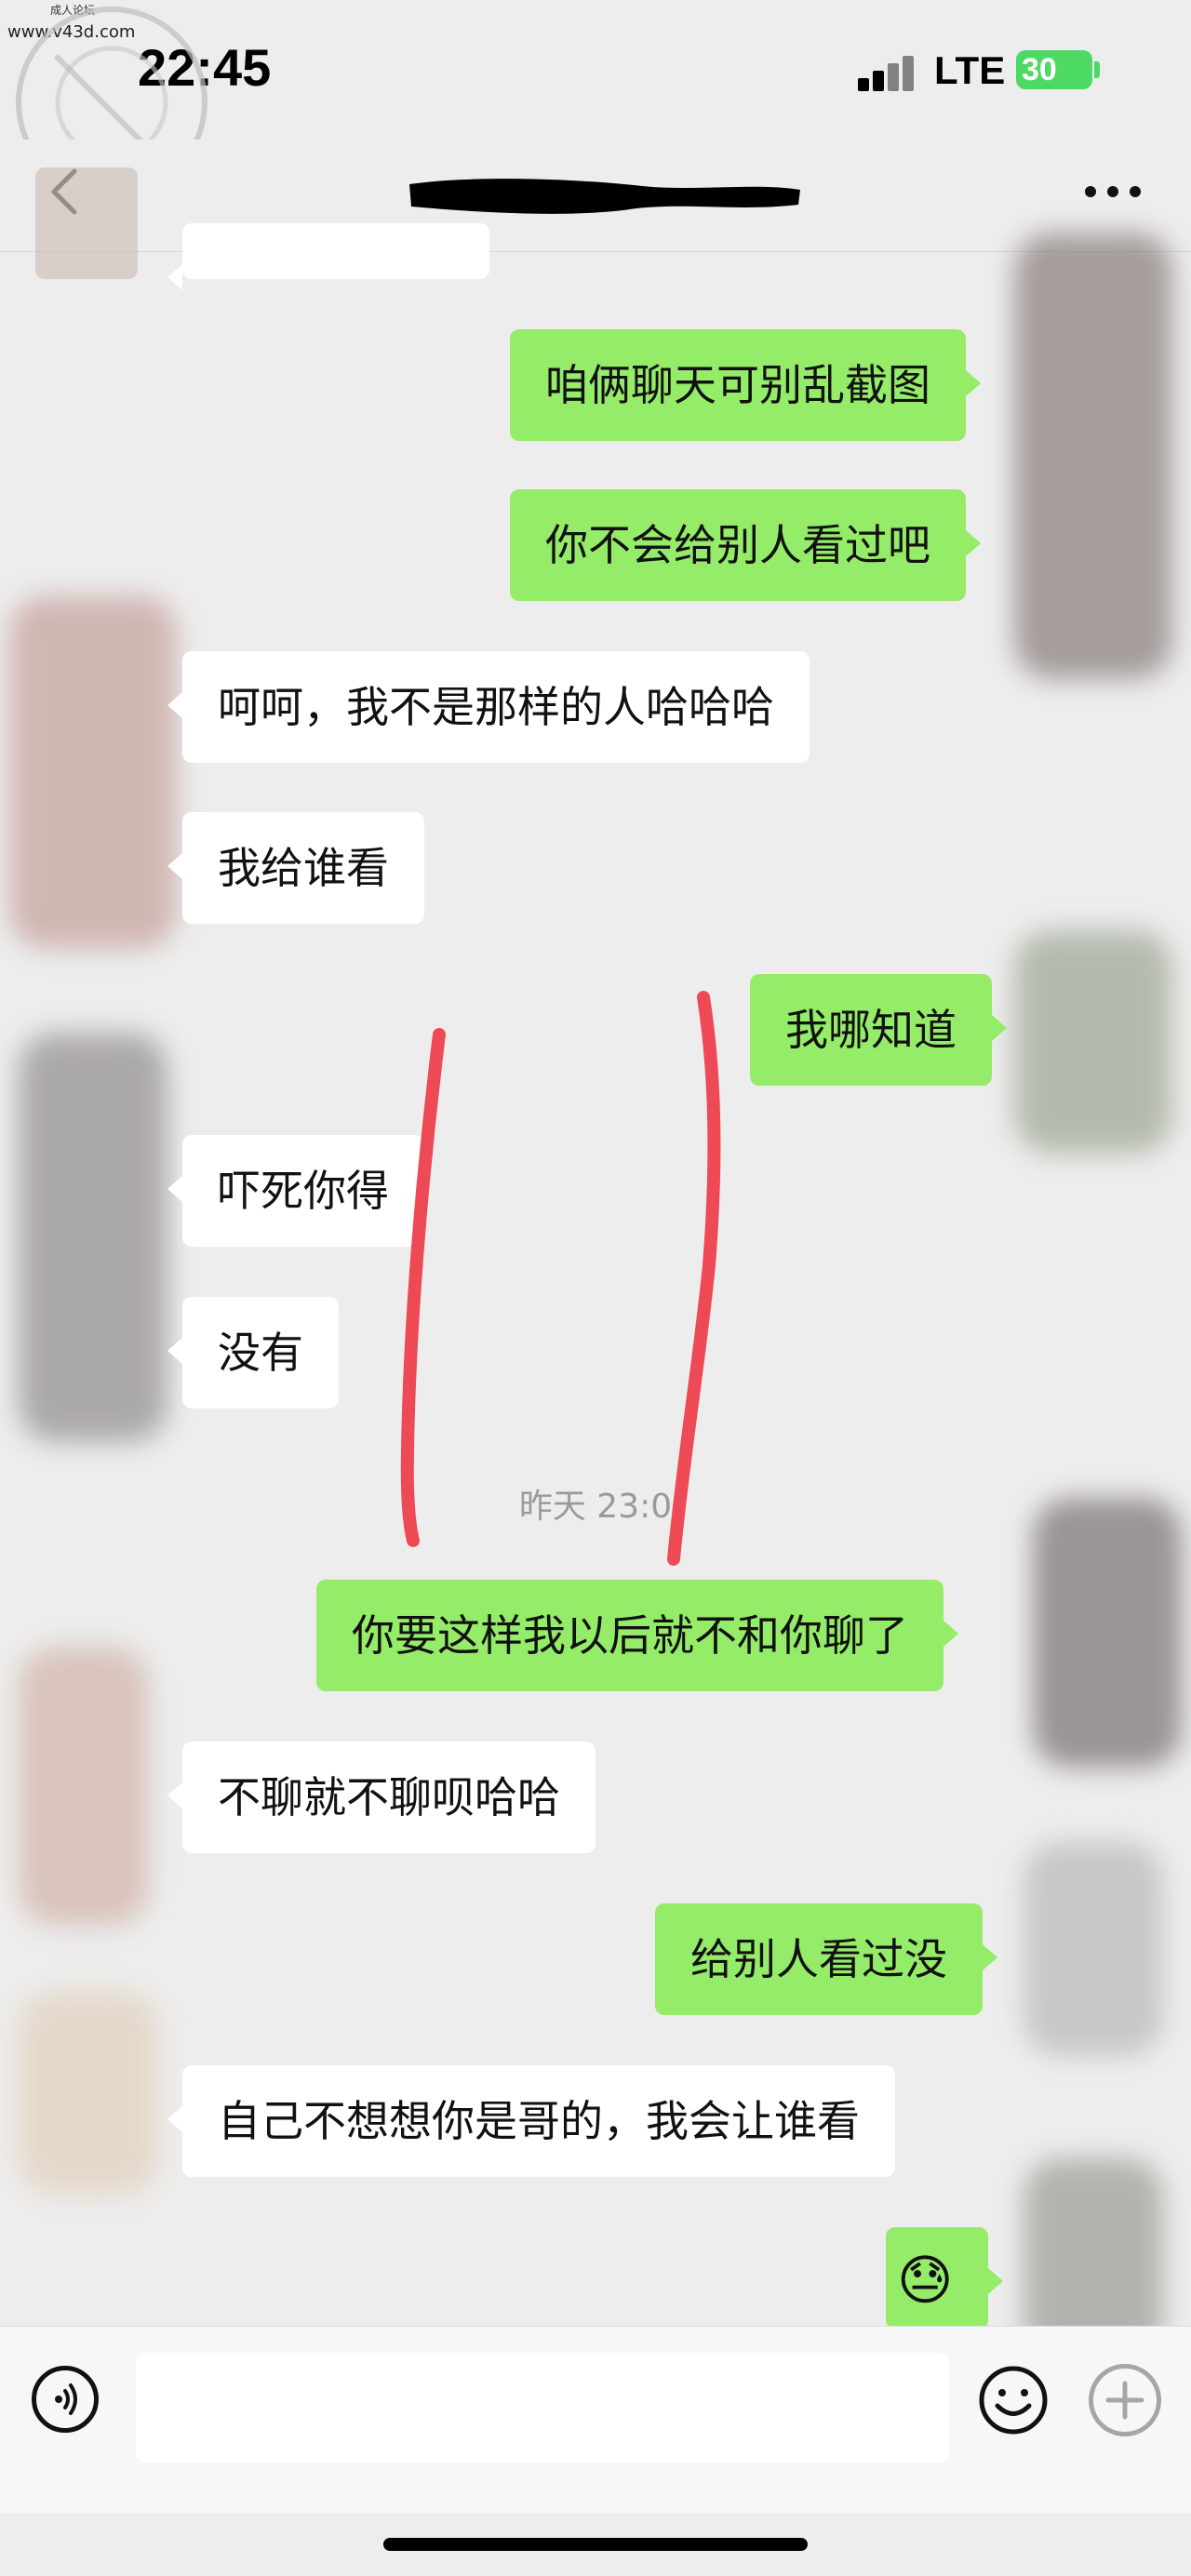  Describe the element at coordinates (542, 2408) in the screenshot. I see `message-input` at that location.